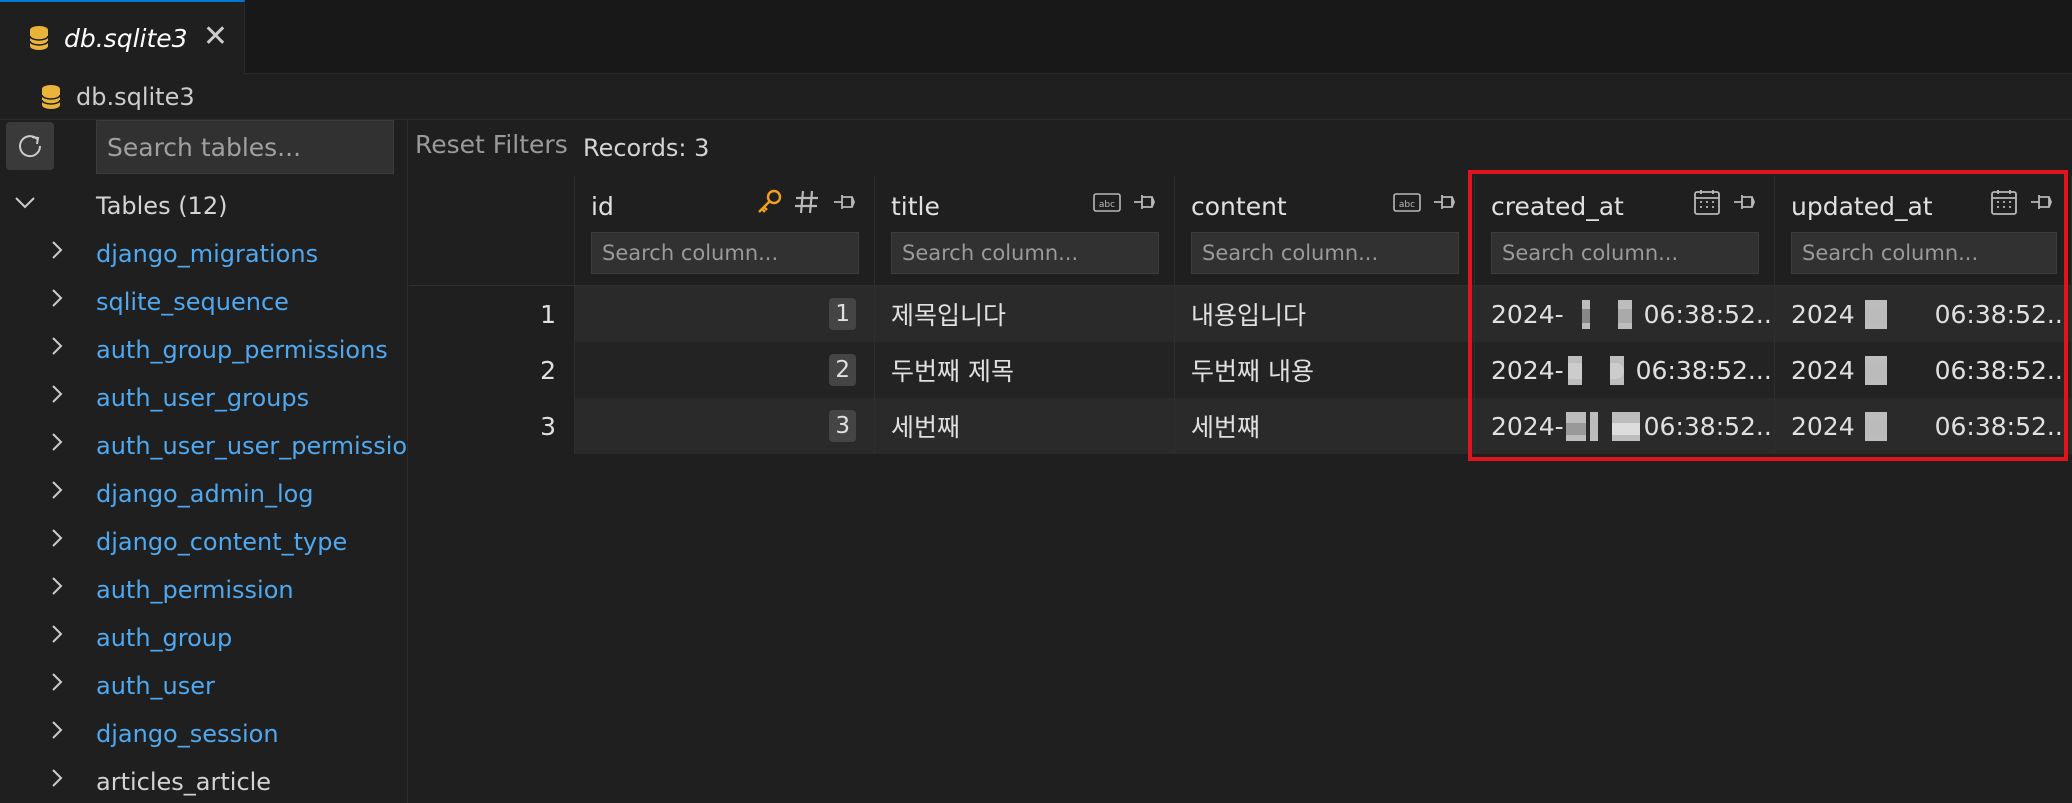 Image resolution: width=2072 pixels, height=803 pixels. Describe the element at coordinates (725, 370) in the screenshot. I see `table-cell: 2` at that location.